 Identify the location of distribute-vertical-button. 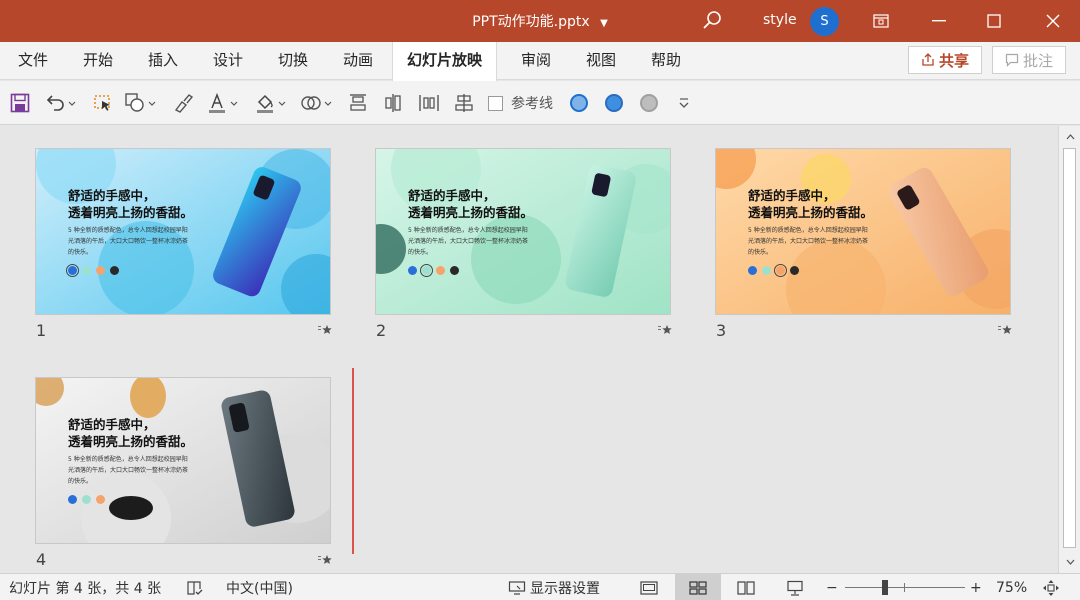
(464, 103).